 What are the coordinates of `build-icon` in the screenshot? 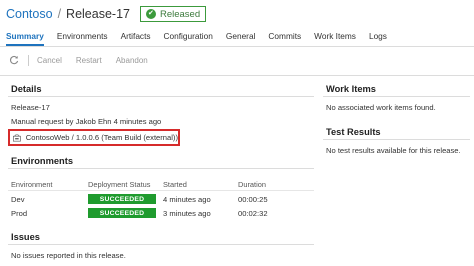 It's located at (17, 137).